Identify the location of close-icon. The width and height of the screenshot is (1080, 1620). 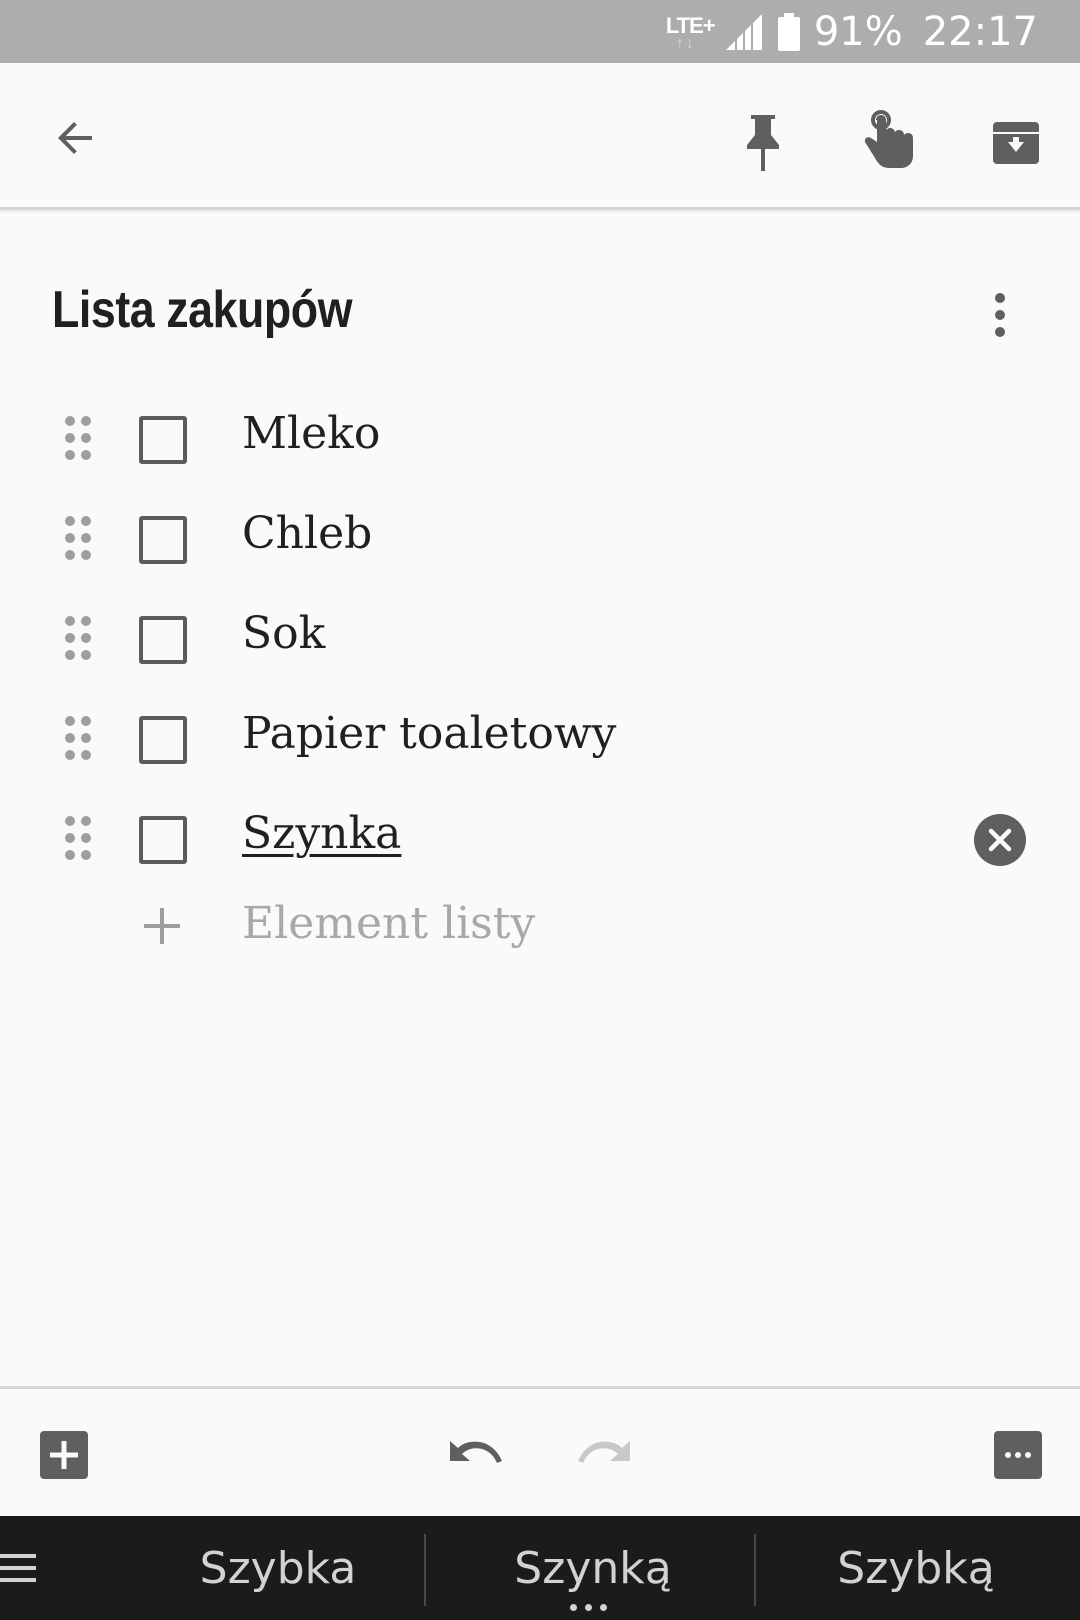
(1000, 840).